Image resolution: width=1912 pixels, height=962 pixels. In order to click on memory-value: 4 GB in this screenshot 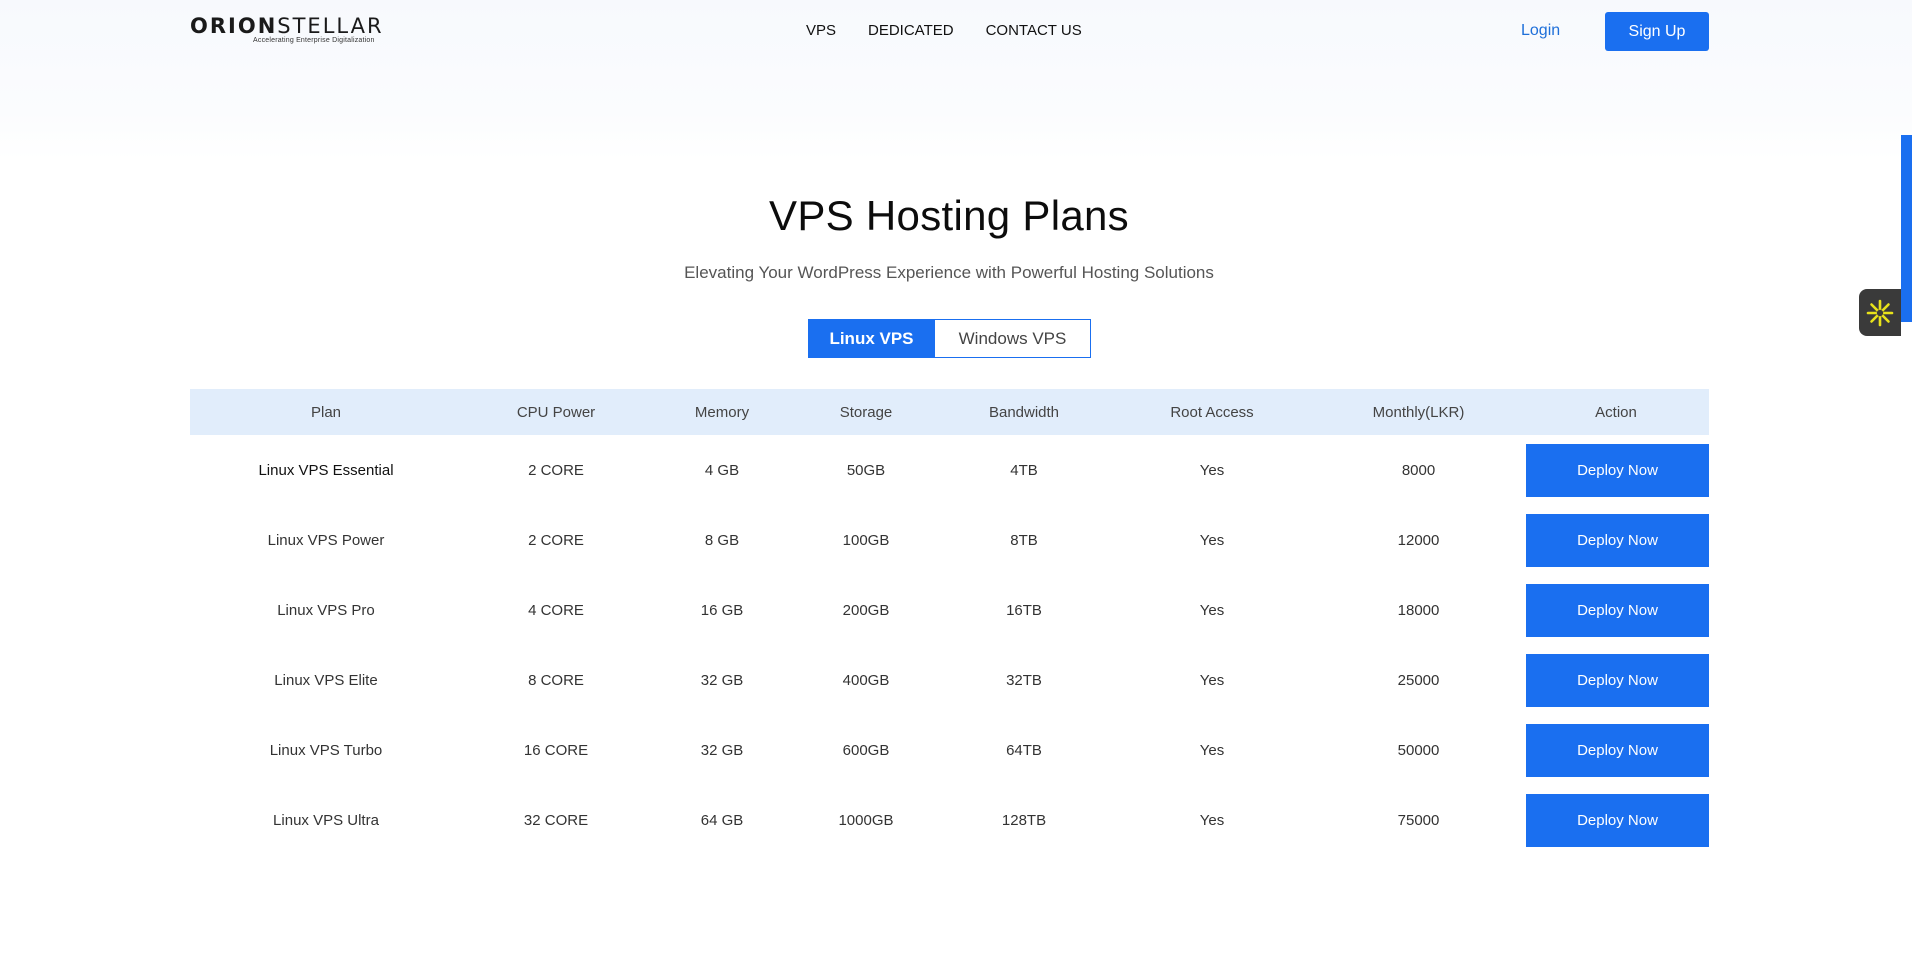, I will do `click(722, 470)`.